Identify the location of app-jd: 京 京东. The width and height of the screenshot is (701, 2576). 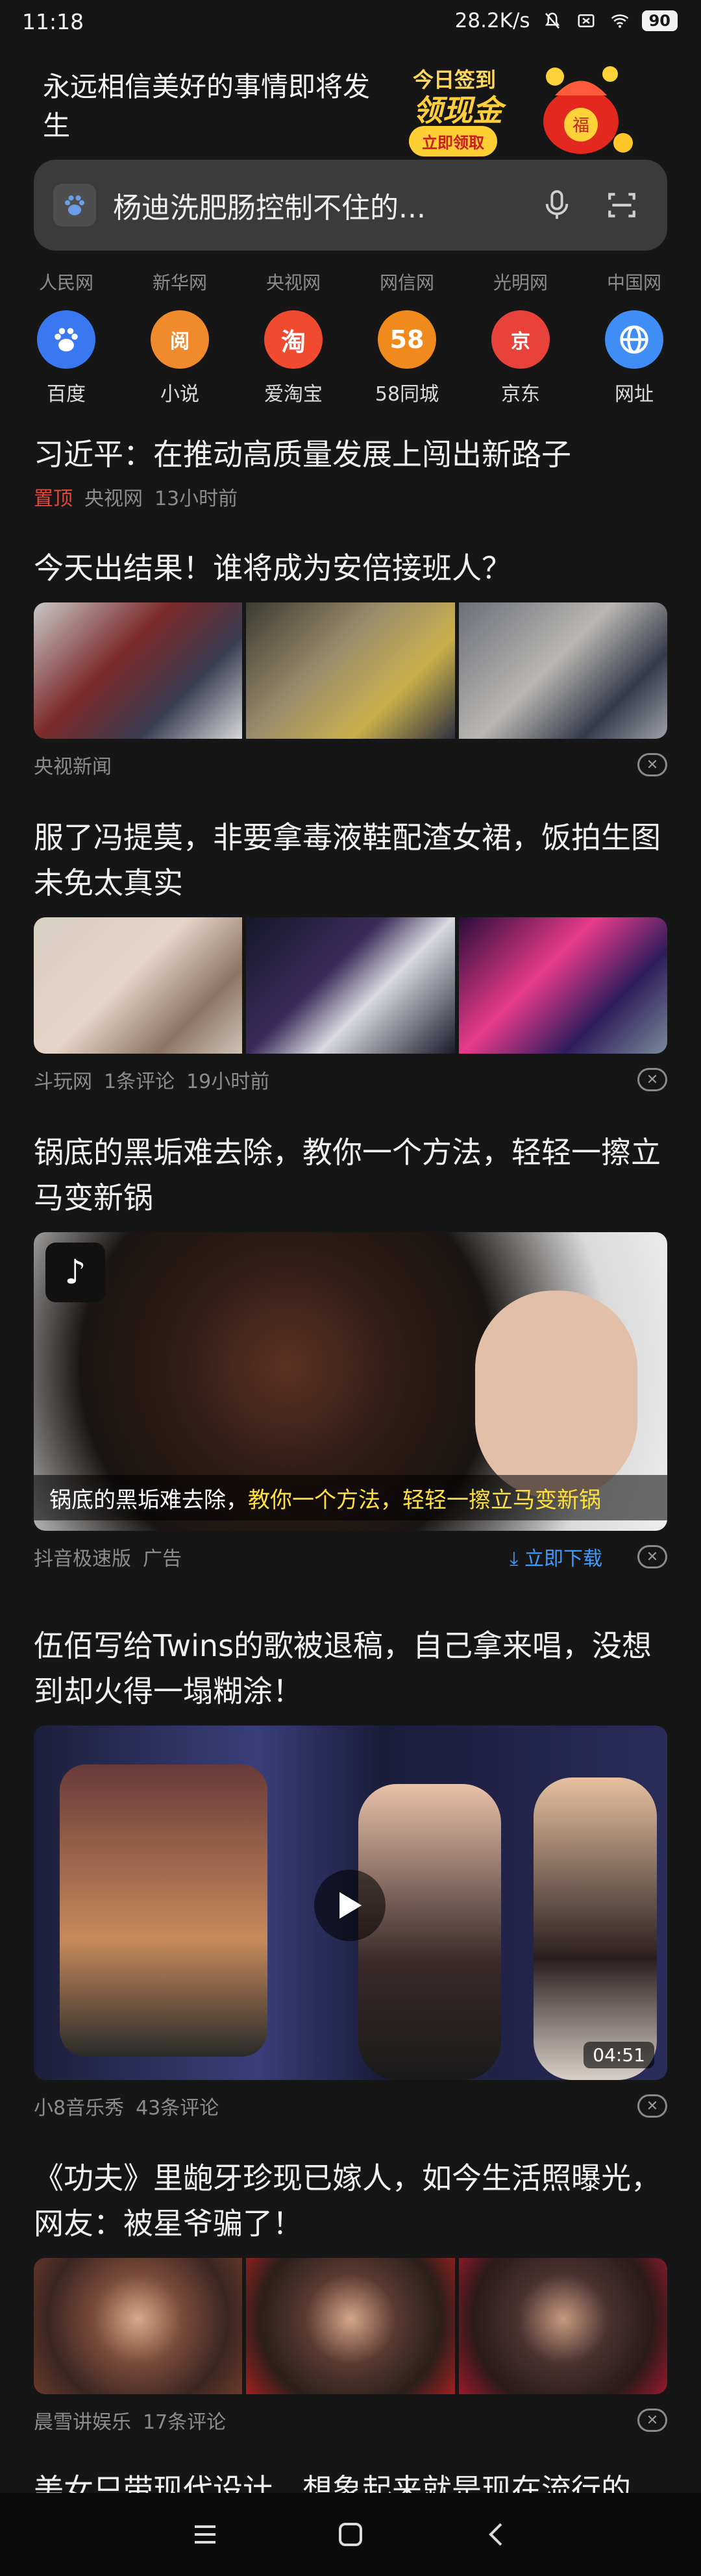
(520, 358).